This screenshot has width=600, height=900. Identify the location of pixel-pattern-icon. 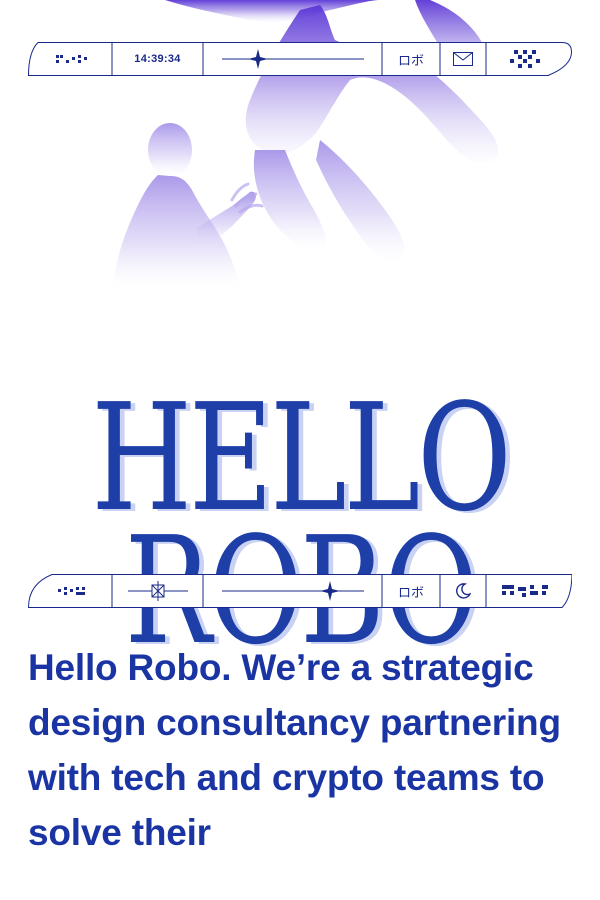
(525, 591).